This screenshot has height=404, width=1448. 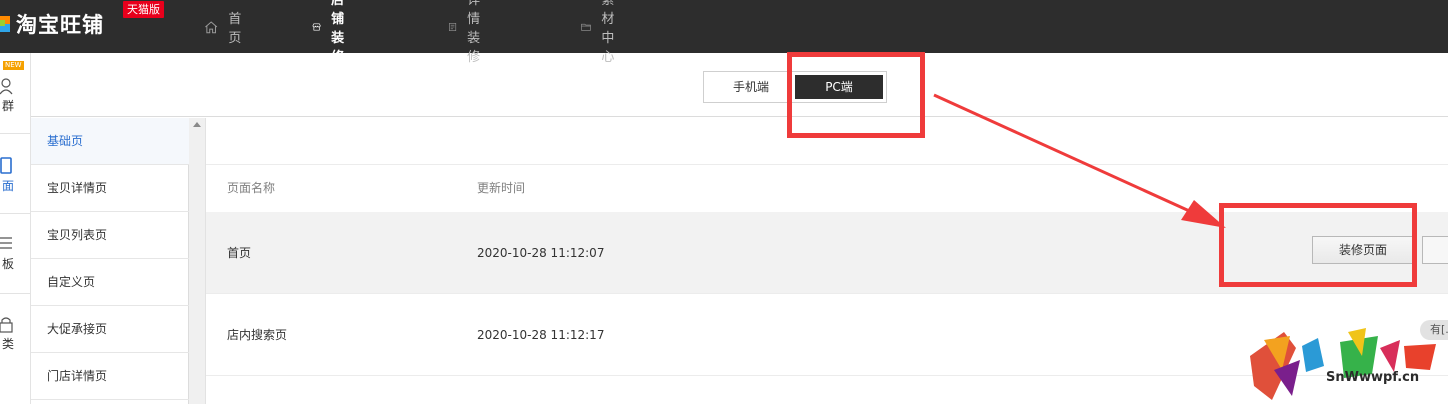 I want to click on watermark: SnWwwpf.cn, so click(x=1346, y=365).